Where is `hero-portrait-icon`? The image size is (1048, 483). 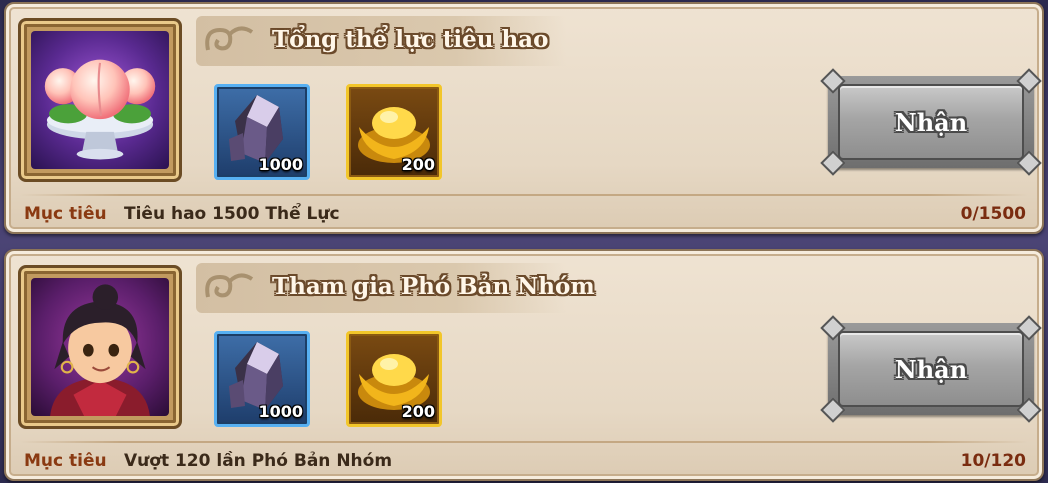
hero-portrait-icon is located at coordinates (100, 350).